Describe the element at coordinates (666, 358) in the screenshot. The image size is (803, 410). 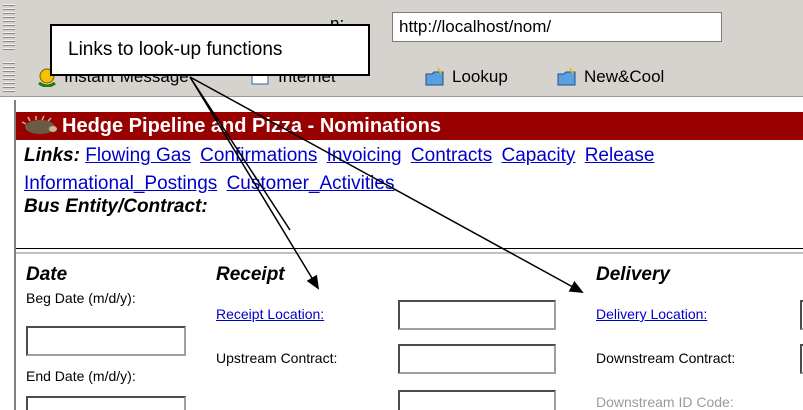
I see `downstream-contract-label: Downstream Contract:` at that location.